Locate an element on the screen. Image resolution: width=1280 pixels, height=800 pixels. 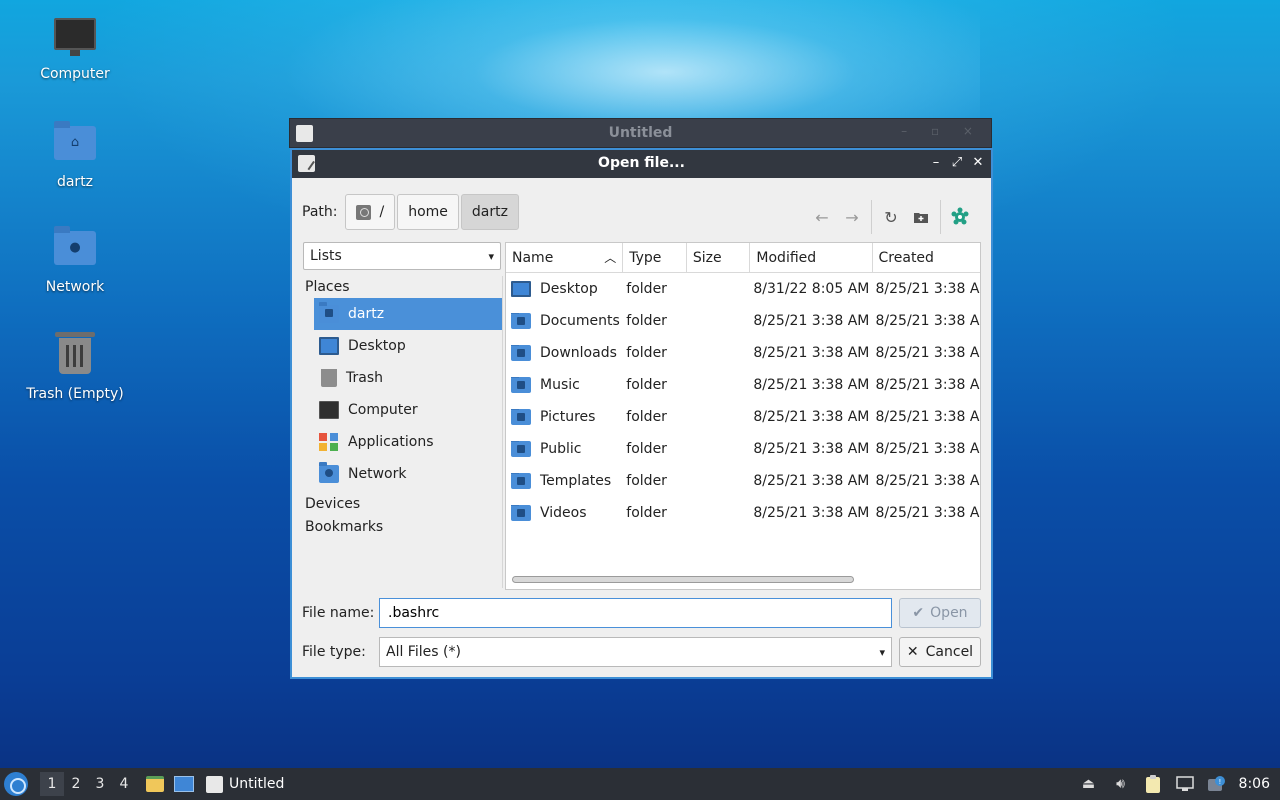
workspace-4: 4 is located at coordinates (124, 784).